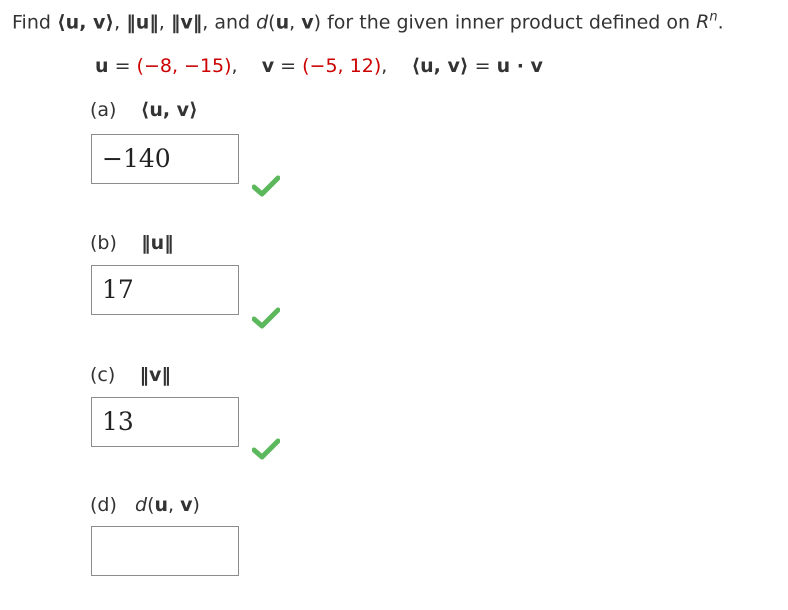 This screenshot has height=610, width=788. Describe the element at coordinates (155, 375) in the screenshot. I see `part-c-expression: ‖v‖` at that location.